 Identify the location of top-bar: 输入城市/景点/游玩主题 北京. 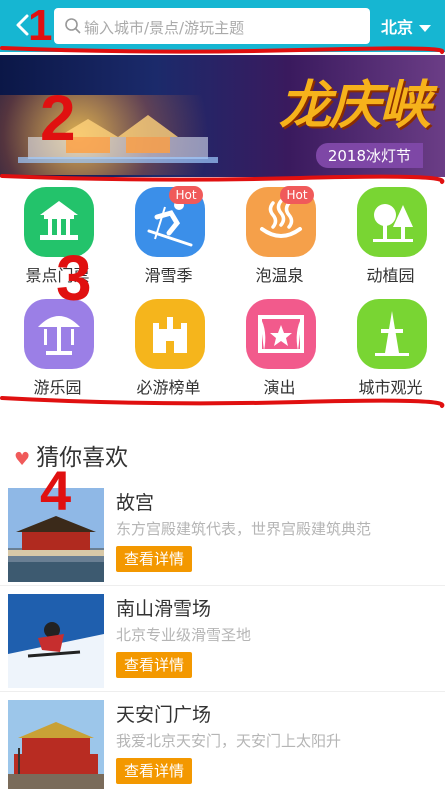
(222, 26).